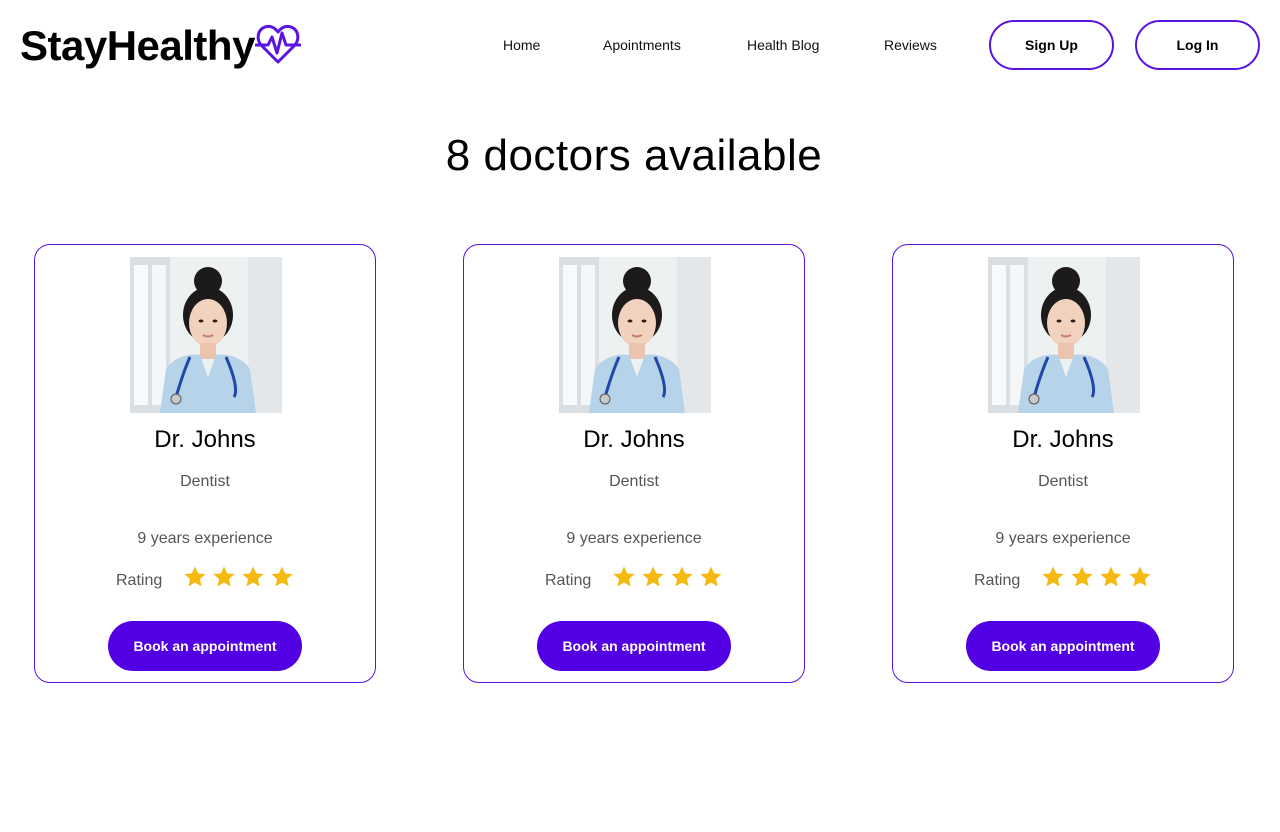 The height and width of the screenshot is (832, 1280). I want to click on nav-appointments: Apointments, so click(642, 45).